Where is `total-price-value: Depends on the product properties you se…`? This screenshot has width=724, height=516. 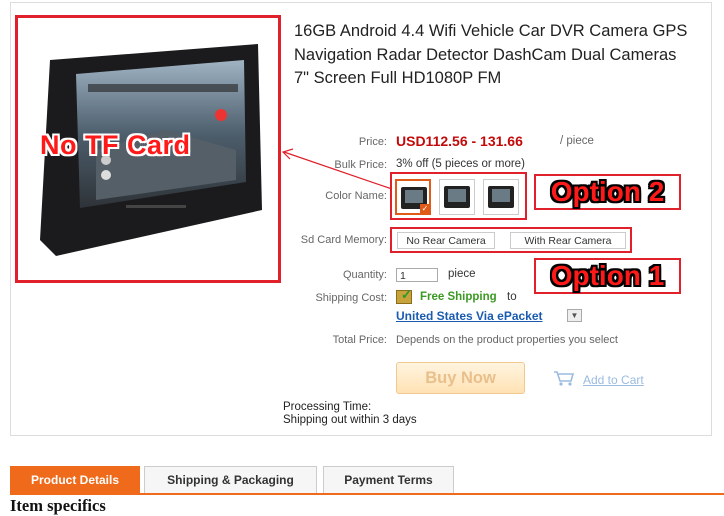 total-price-value: Depends on the product properties you se… is located at coordinates (507, 340).